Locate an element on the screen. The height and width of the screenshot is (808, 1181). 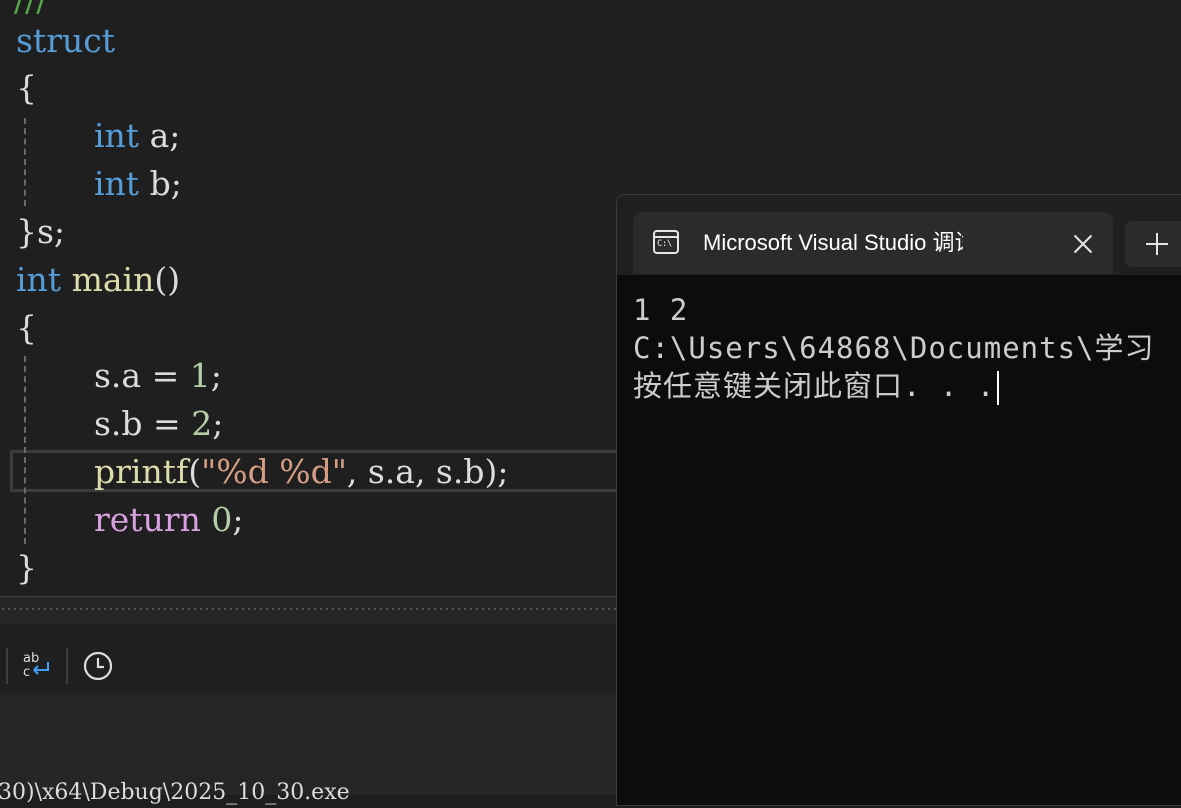
code-line-struct: struct is located at coordinates (65, 41).